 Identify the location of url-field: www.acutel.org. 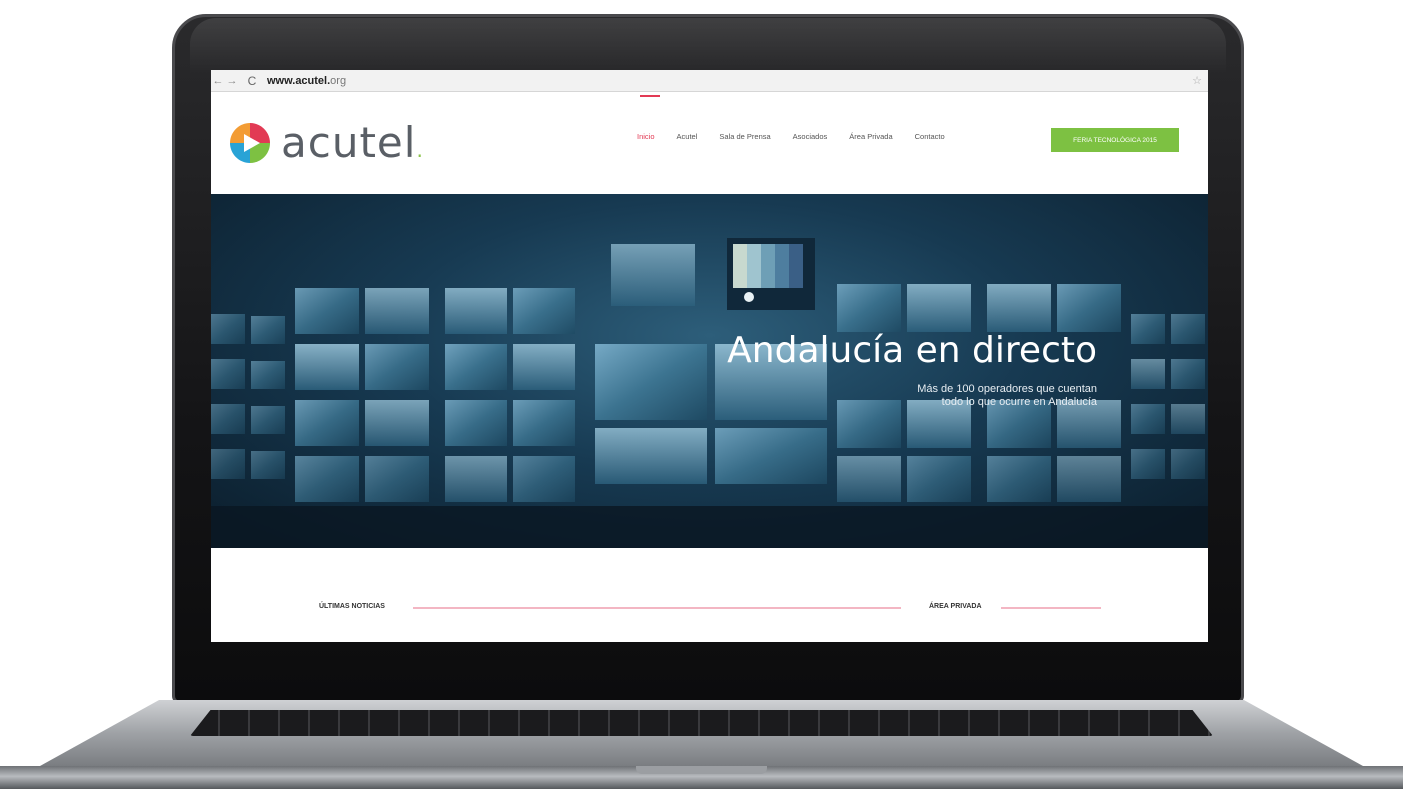
(306, 81).